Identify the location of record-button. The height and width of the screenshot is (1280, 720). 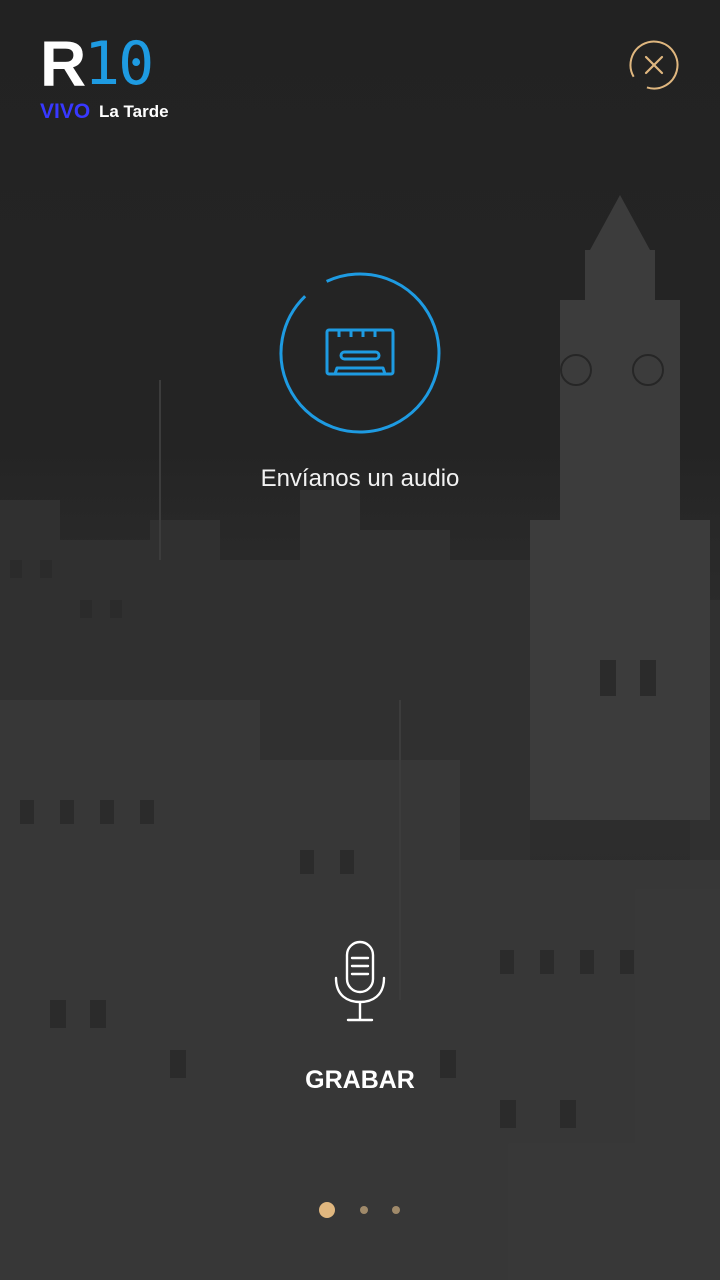
(360, 982).